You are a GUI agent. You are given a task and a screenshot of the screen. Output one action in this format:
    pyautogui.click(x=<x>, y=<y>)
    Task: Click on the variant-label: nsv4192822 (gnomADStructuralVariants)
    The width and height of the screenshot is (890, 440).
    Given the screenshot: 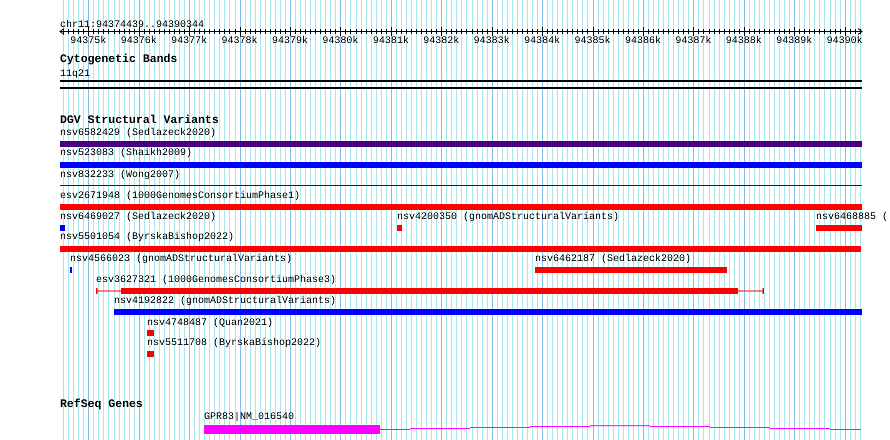 What is the action you would take?
    pyautogui.click(x=225, y=302)
    